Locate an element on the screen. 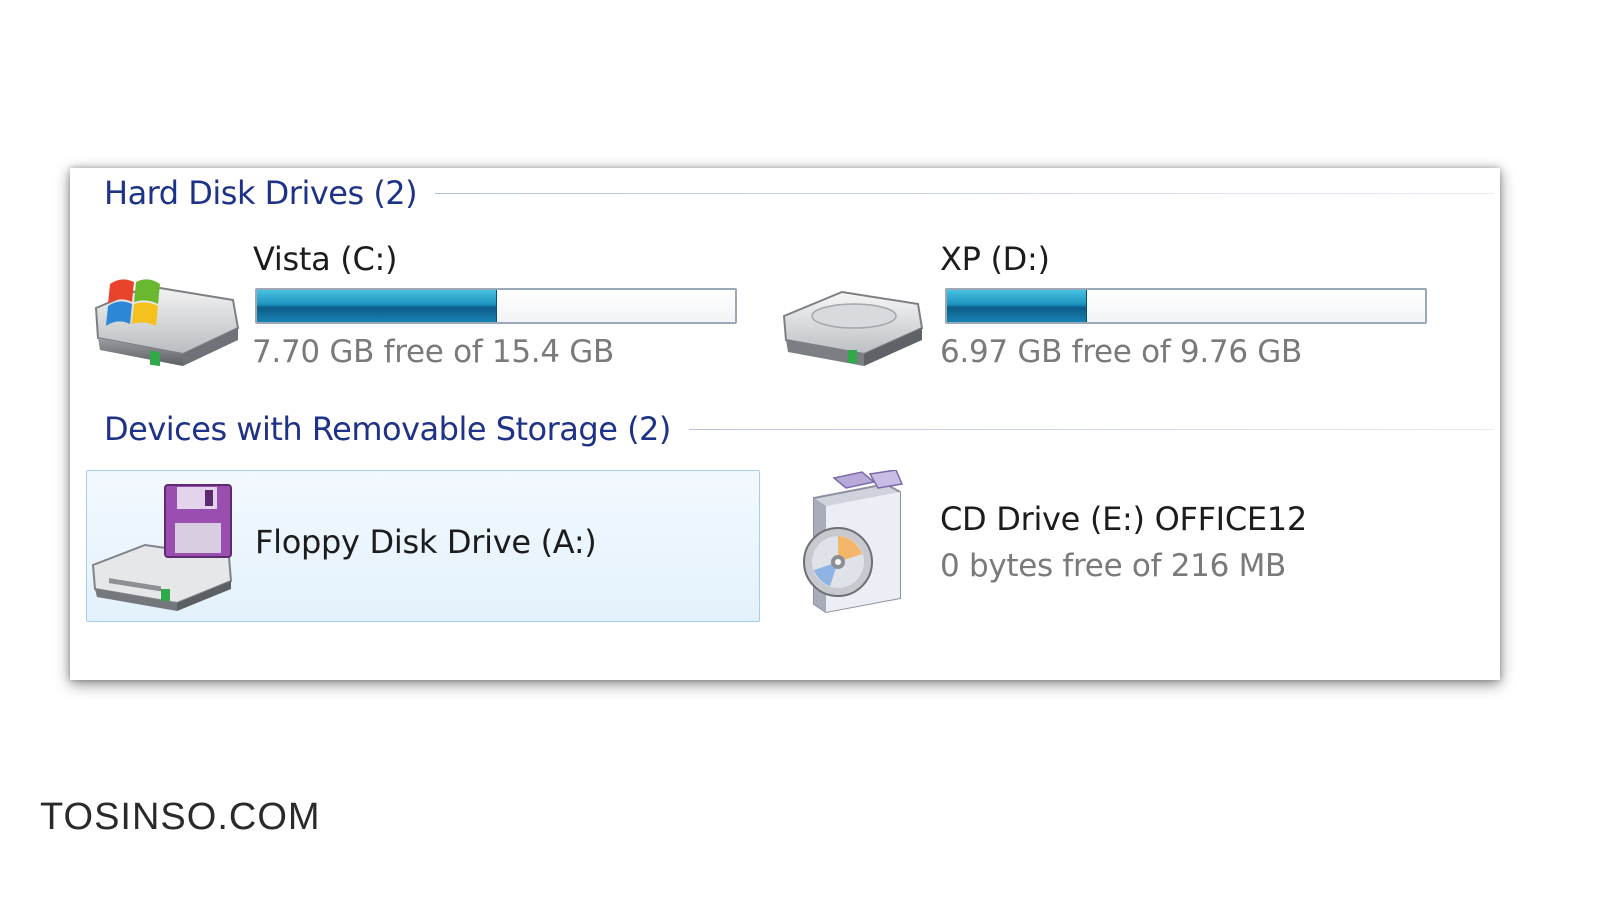  drive-free-space: 0 bytes free of 216 MB is located at coordinates (1113, 566).